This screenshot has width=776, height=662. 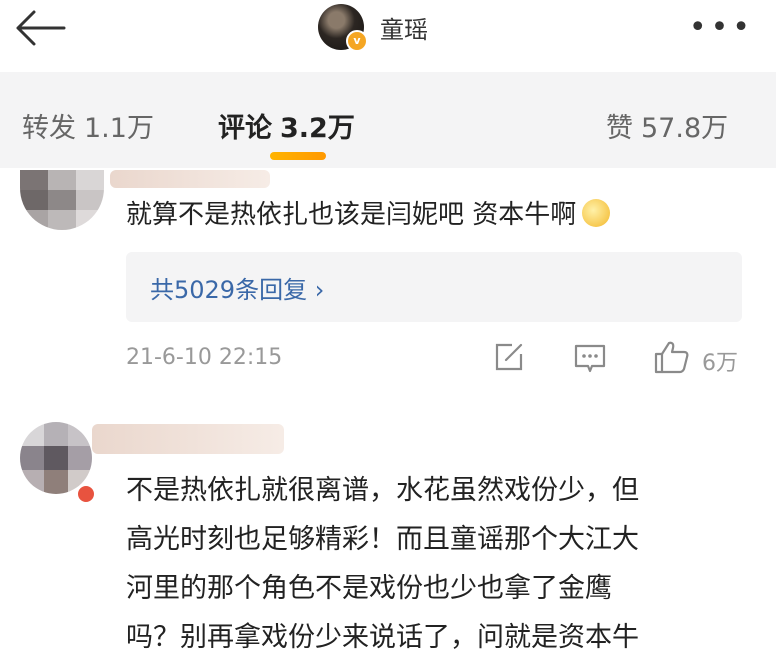 I want to click on replies-box: 共5029条回复 ›, so click(x=434, y=287).